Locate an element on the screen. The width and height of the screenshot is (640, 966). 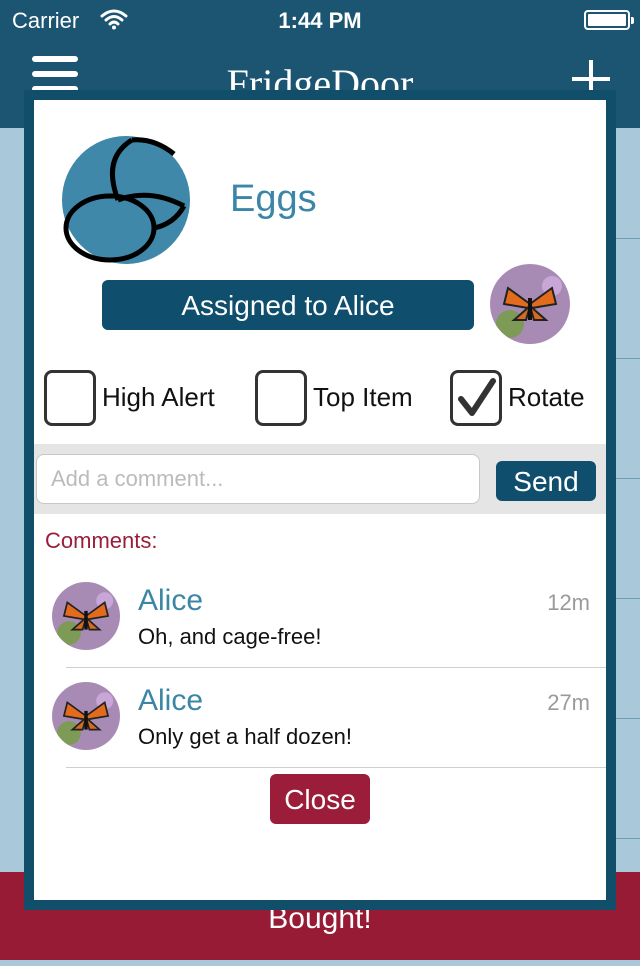
comment-compose-bar: Send is located at coordinates (320, 479).